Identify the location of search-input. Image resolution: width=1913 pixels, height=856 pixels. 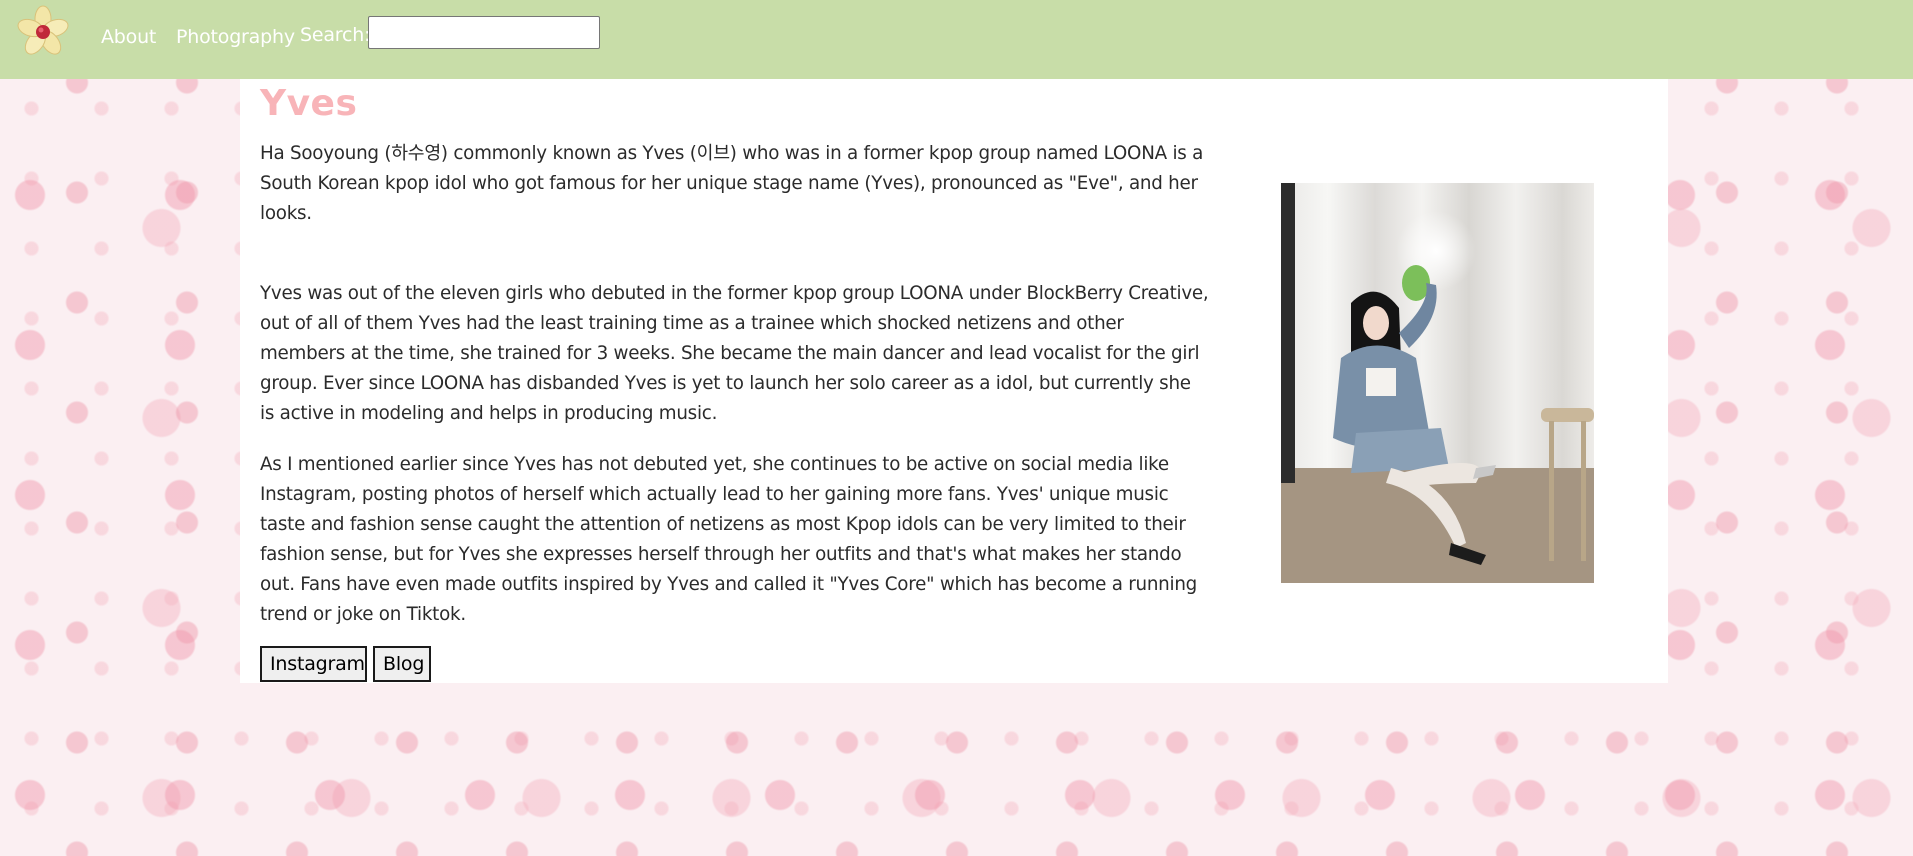
(484, 32).